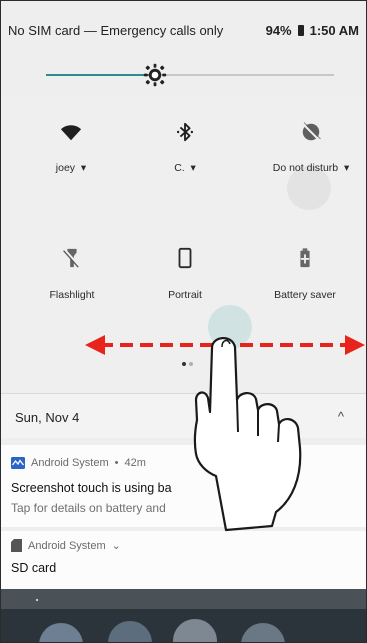  What do you see at coordinates (18, 463) in the screenshot?
I see `android-system-icon` at bounding box center [18, 463].